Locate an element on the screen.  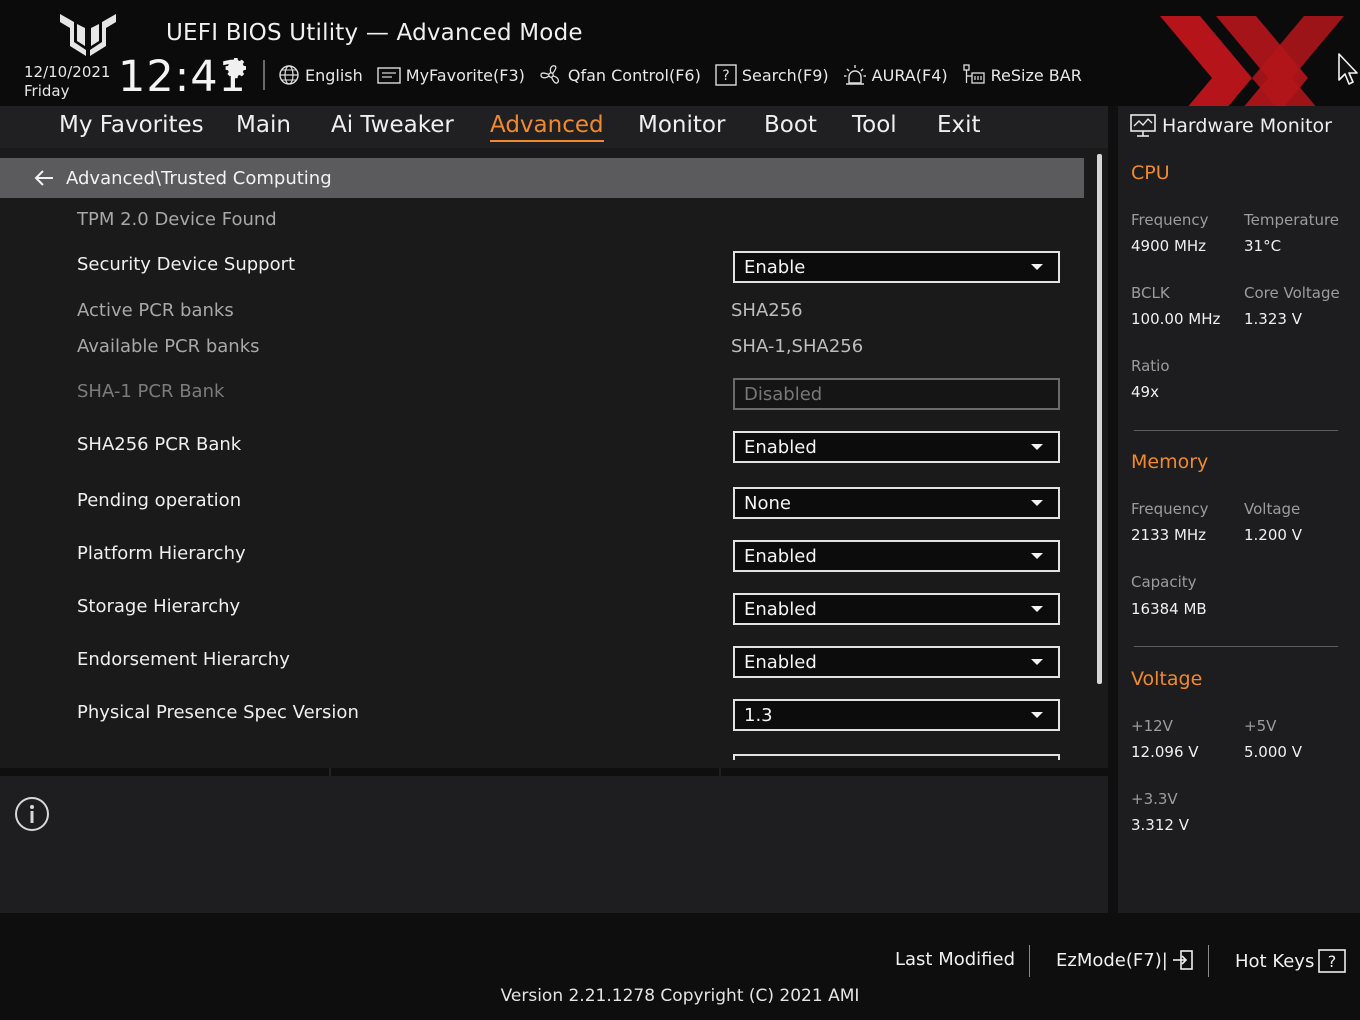
security-device-support-label: Security Device Support is located at coordinates (186, 264).